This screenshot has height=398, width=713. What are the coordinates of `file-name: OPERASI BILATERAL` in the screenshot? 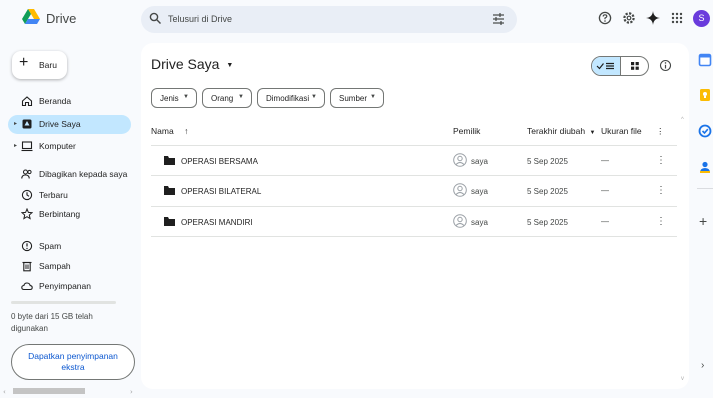 It's located at (221, 191).